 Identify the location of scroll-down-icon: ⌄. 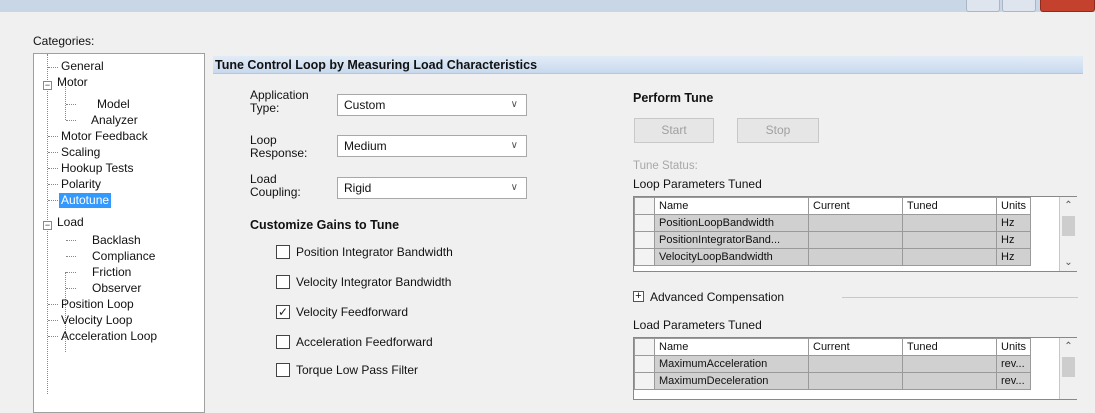
(1068, 262).